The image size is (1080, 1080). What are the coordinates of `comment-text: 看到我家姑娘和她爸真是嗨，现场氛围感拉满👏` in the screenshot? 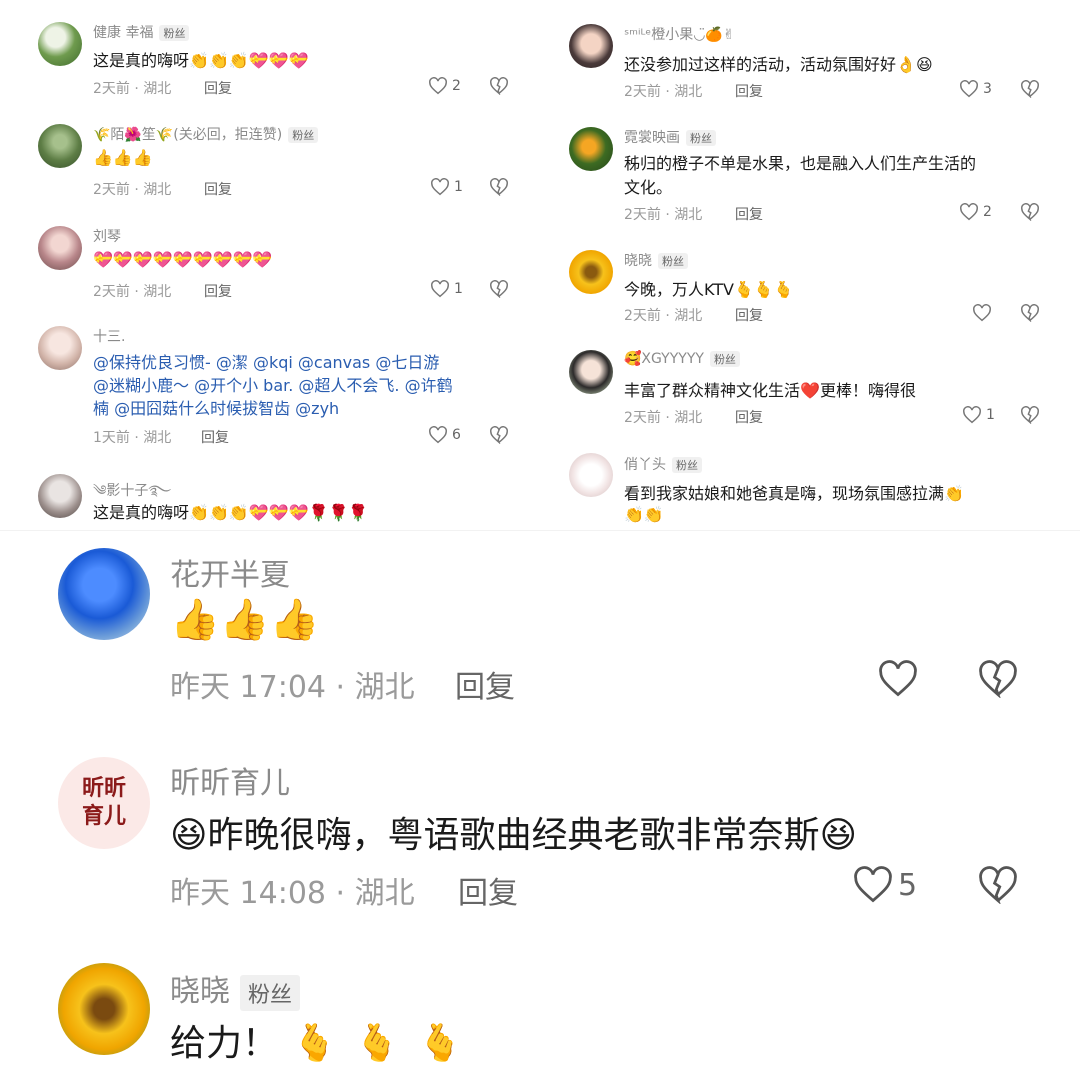 It's located at (794, 493).